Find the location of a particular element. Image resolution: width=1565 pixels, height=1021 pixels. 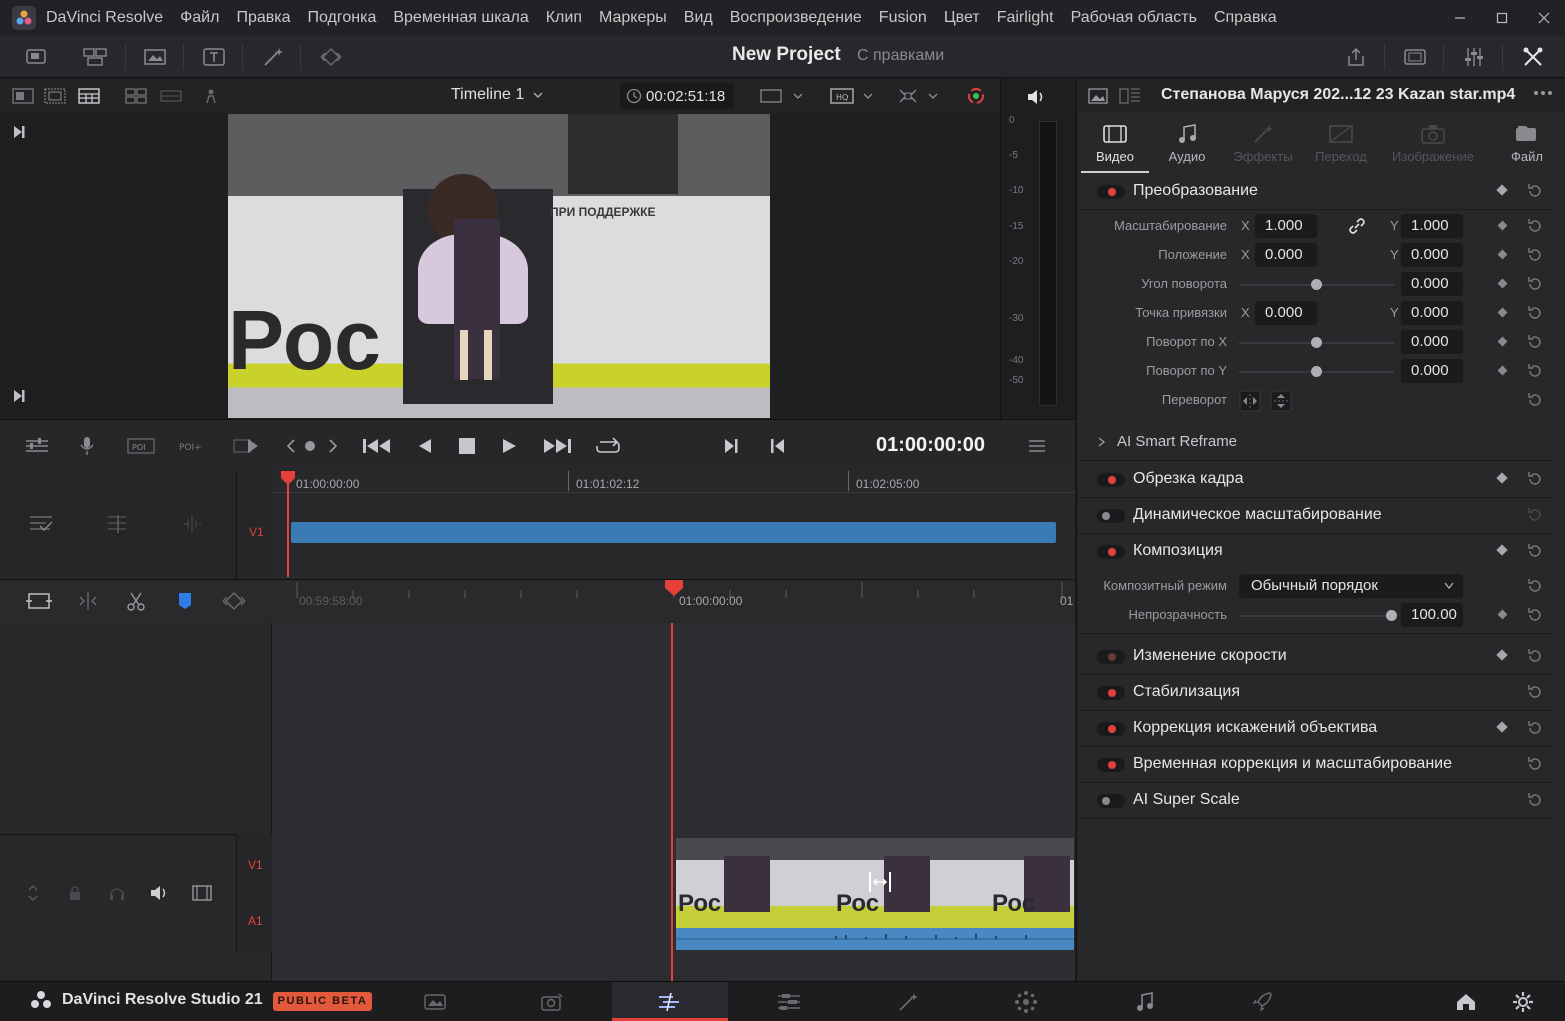

go-to-start-icon is located at coordinates (376, 446).